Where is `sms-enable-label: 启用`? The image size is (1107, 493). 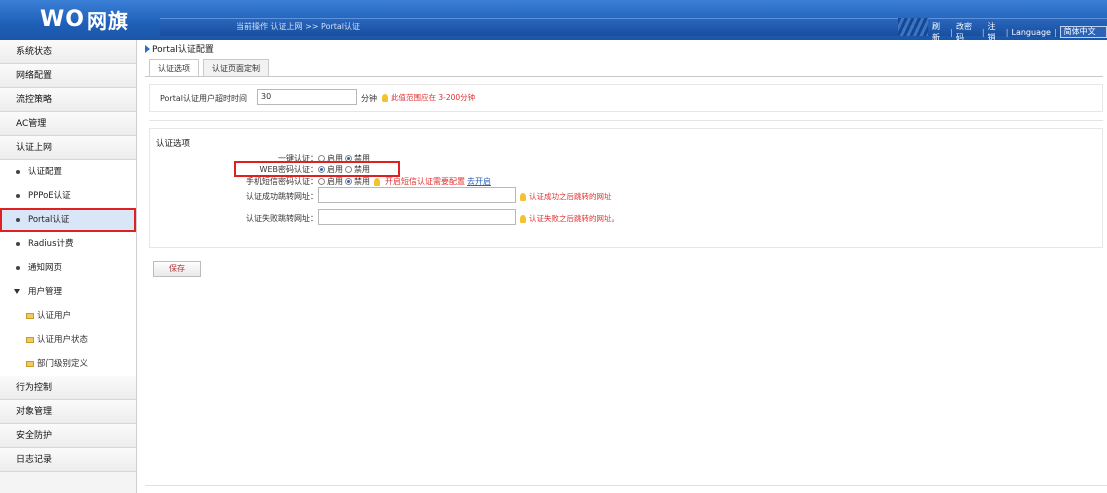 sms-enable-label: 启用 is located at coordinates (335, 181).